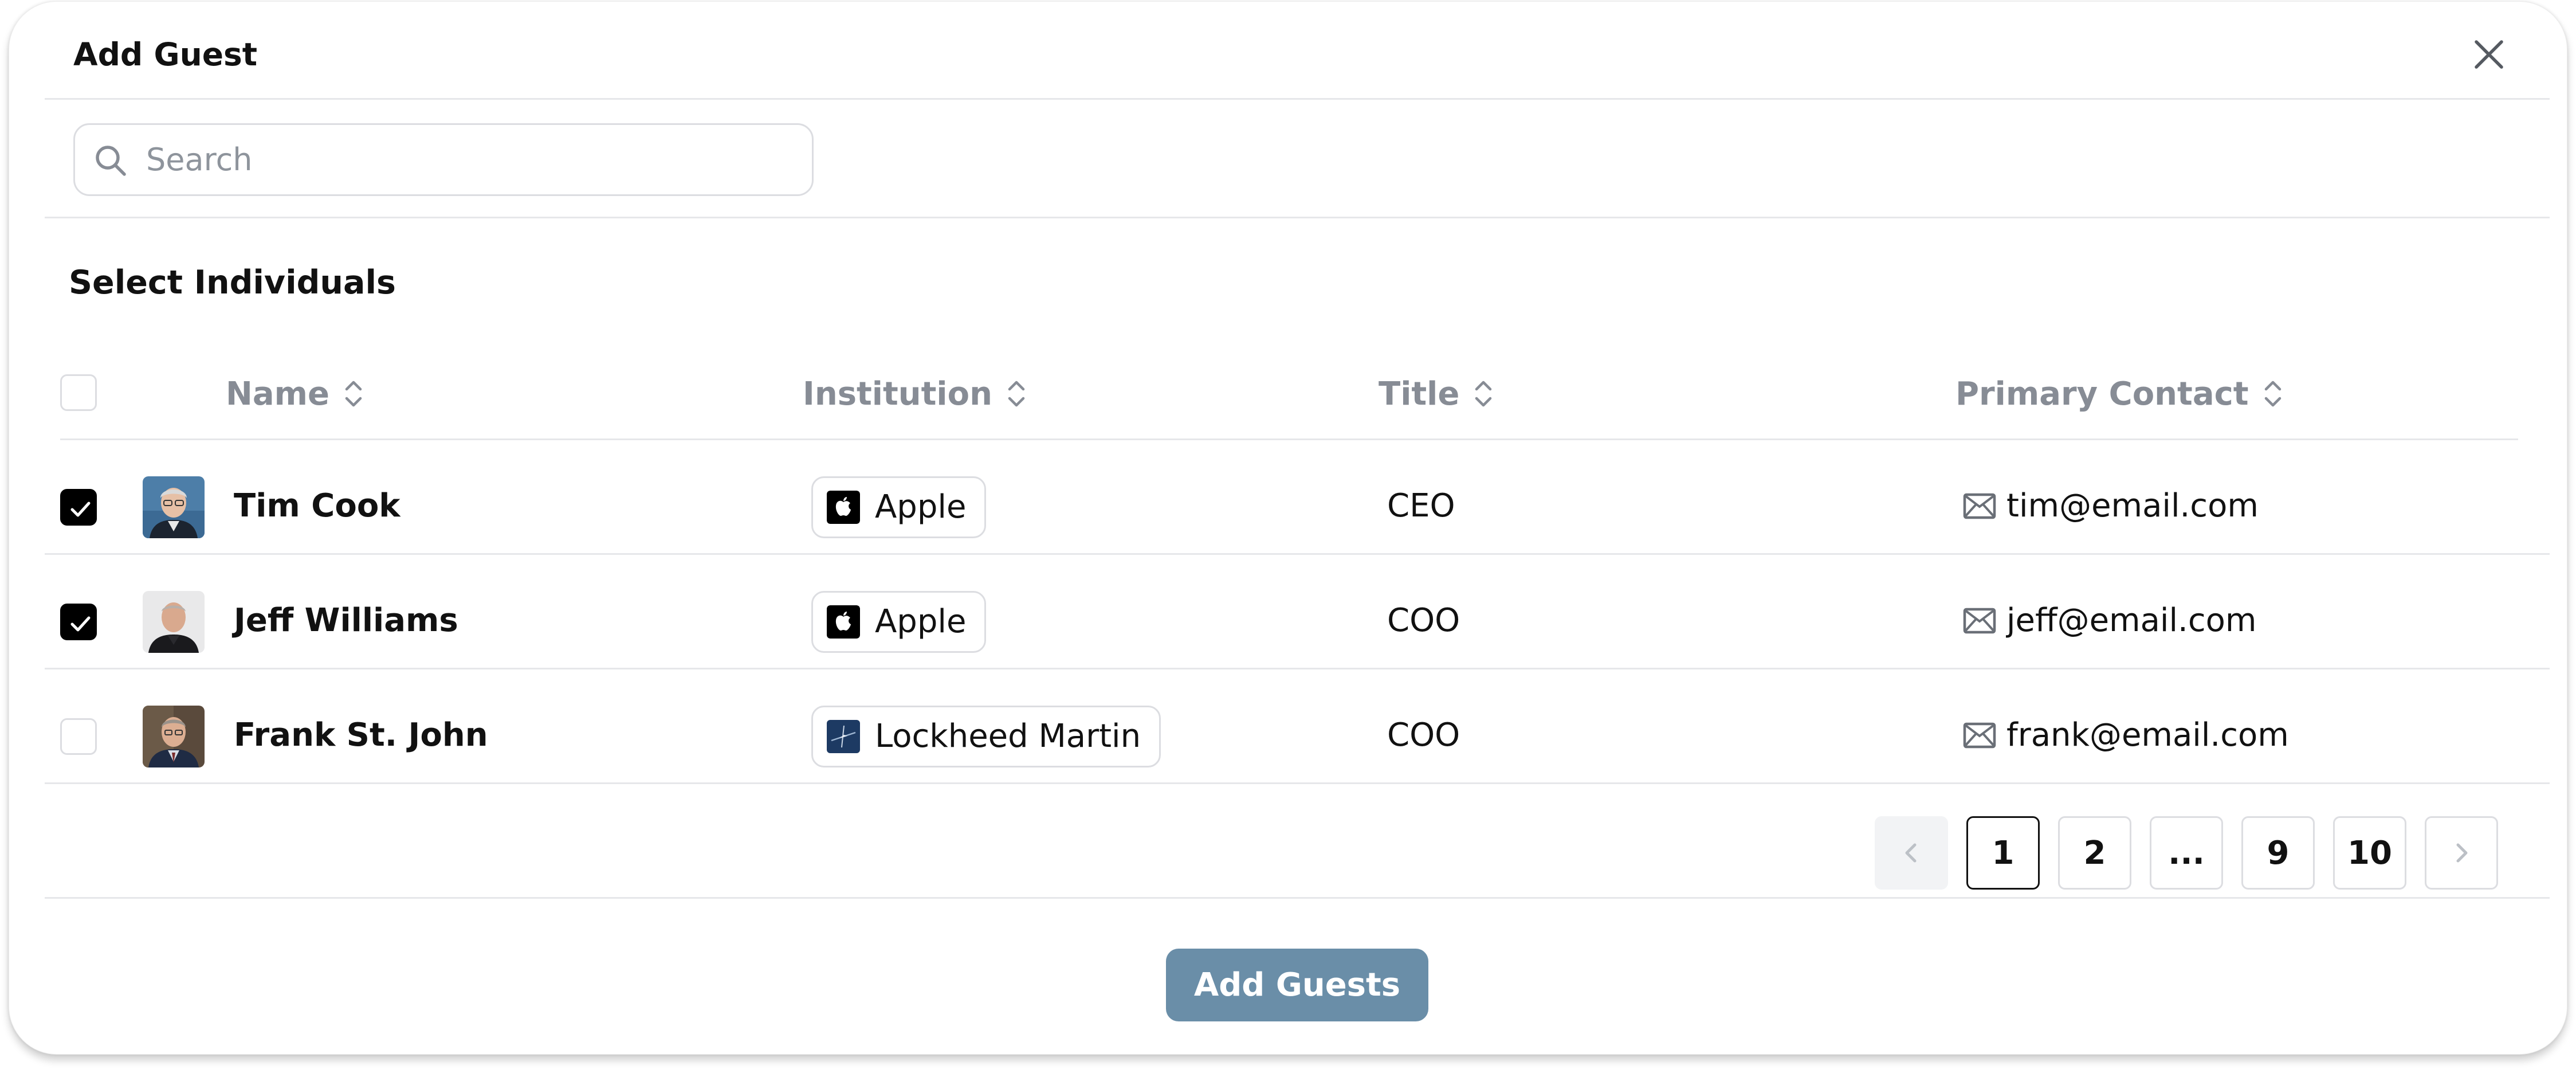 The height and width of the screenshot is (1073, 2576). Describe the element at coordinates (1297, 985) in the screenshot. I see `add-guests-button: Add Guests` at that location.